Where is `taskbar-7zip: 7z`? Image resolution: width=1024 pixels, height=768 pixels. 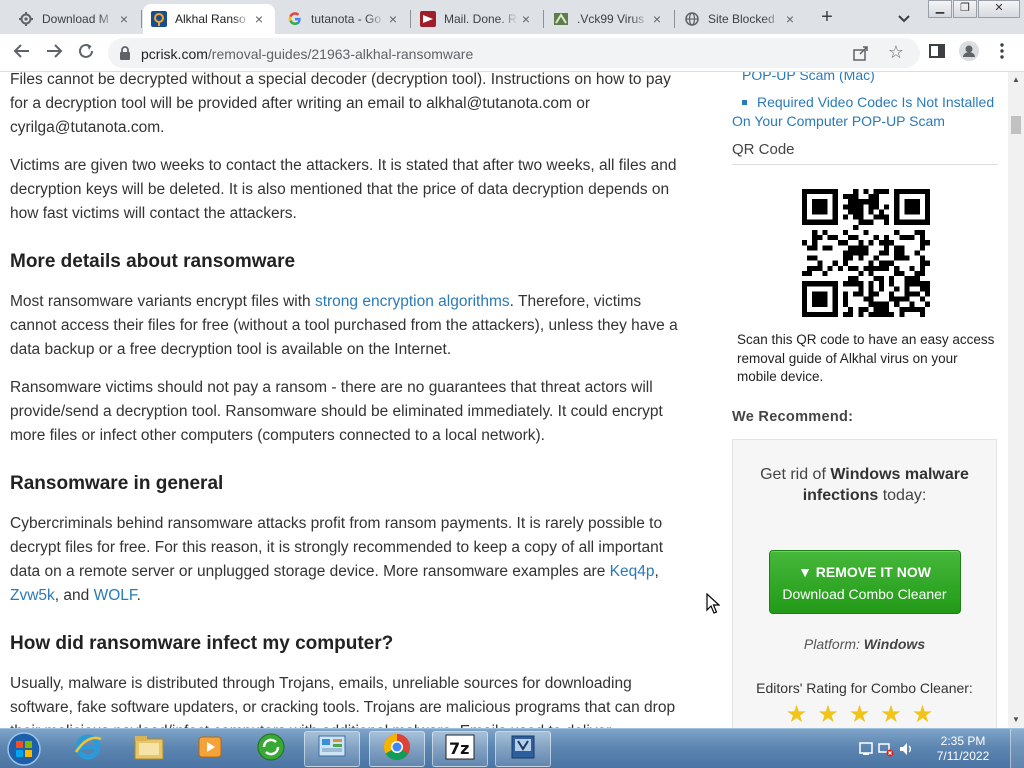 taskbar-7zip: 7z is located at coordinates (460, 749).